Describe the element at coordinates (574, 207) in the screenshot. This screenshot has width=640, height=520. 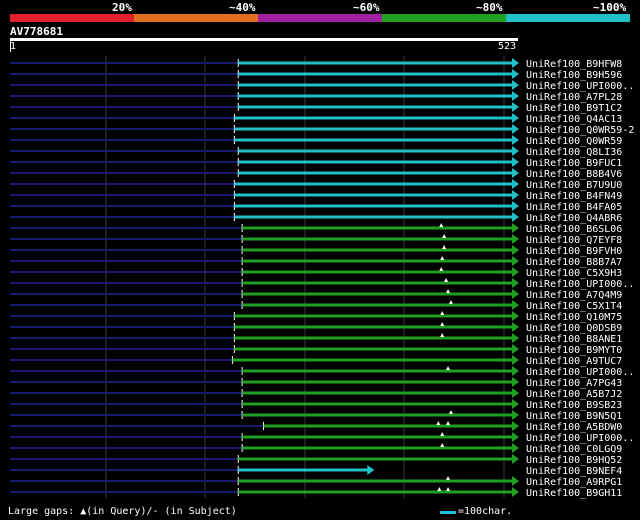
I see `hit-label: UniRef100_B4FA05` at that location.